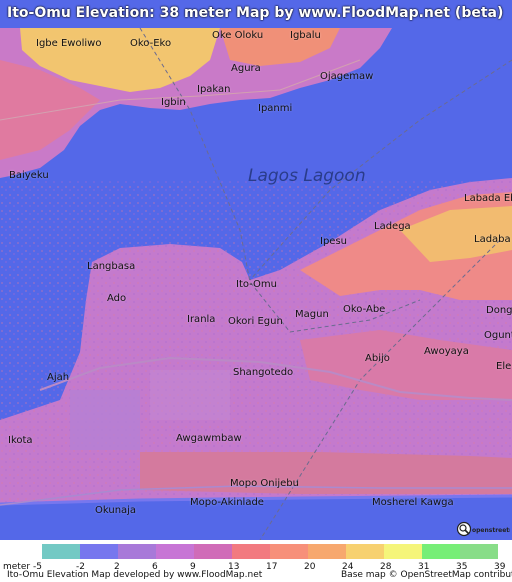 The height and width of the screenshot is (582, 512). Describe the element at coordinates (364, 309) in the screenshot. I see `place-oko-abe: Oko-Abe` at that location.